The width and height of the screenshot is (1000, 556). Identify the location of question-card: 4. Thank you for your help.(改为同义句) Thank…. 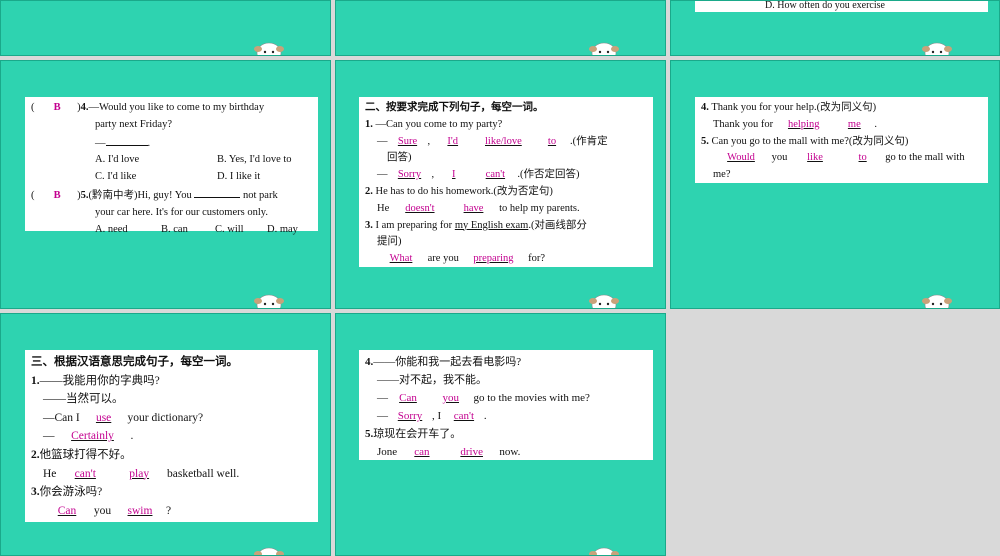
(841, 140).